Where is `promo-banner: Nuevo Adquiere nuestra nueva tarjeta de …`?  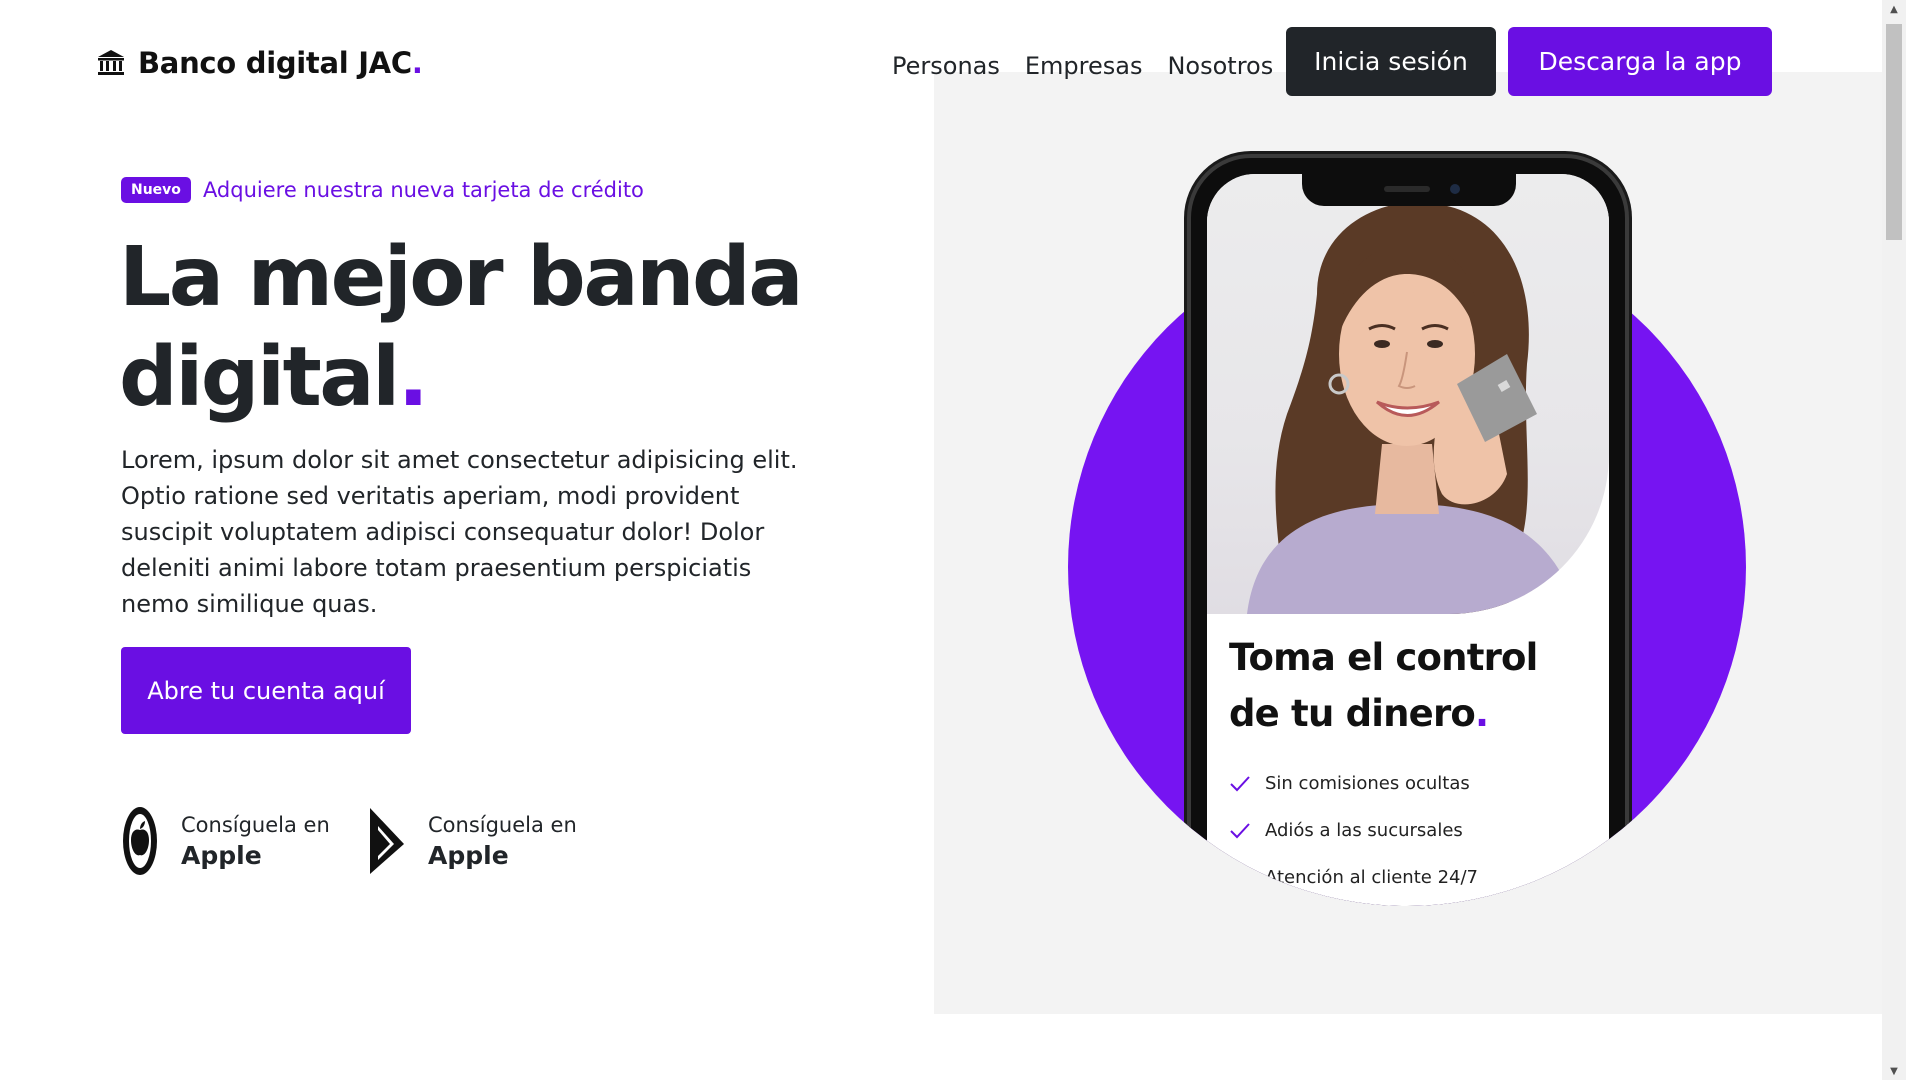 promo-banner: Nuevo Adquiere nuestra nueva tarjeta de … is located at coordinates (382, 190).